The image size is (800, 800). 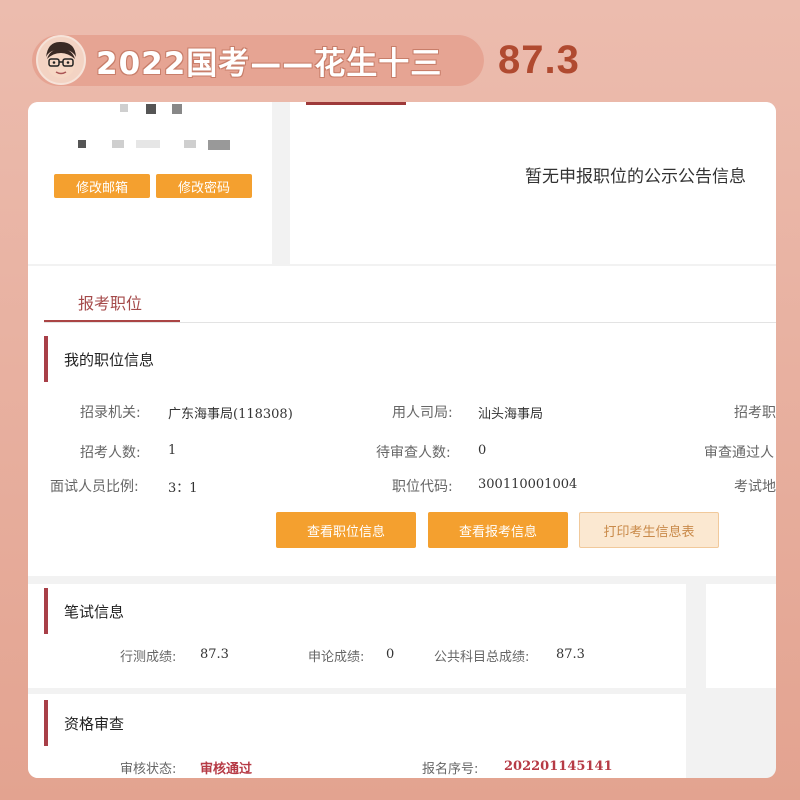 What do you see at coordinates (558, 766) in the screenshot?
I see `serial-number-value: 202201145141` at bounding box center [558, 766].